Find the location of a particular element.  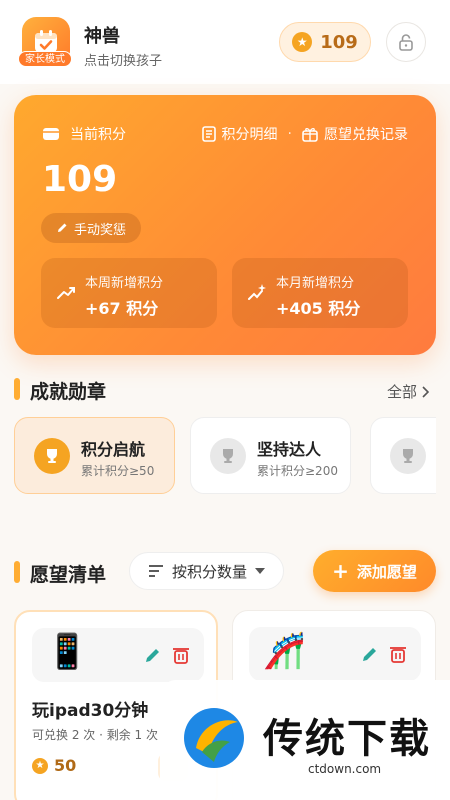

wallet-icon is located at coordinates (51, 134).